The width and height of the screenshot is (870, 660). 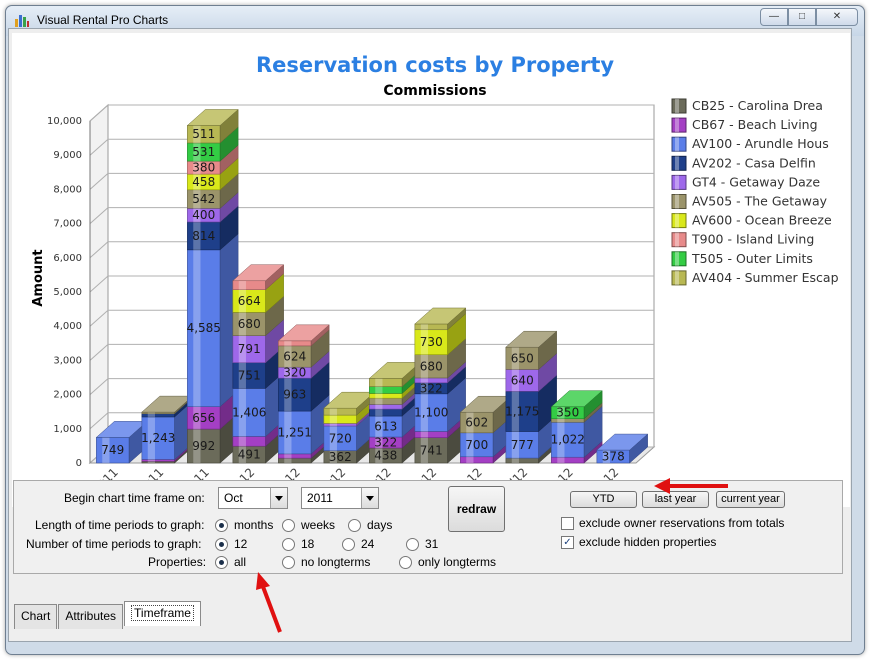 I want to click on data-label: 511, so click(x=203, y=134).